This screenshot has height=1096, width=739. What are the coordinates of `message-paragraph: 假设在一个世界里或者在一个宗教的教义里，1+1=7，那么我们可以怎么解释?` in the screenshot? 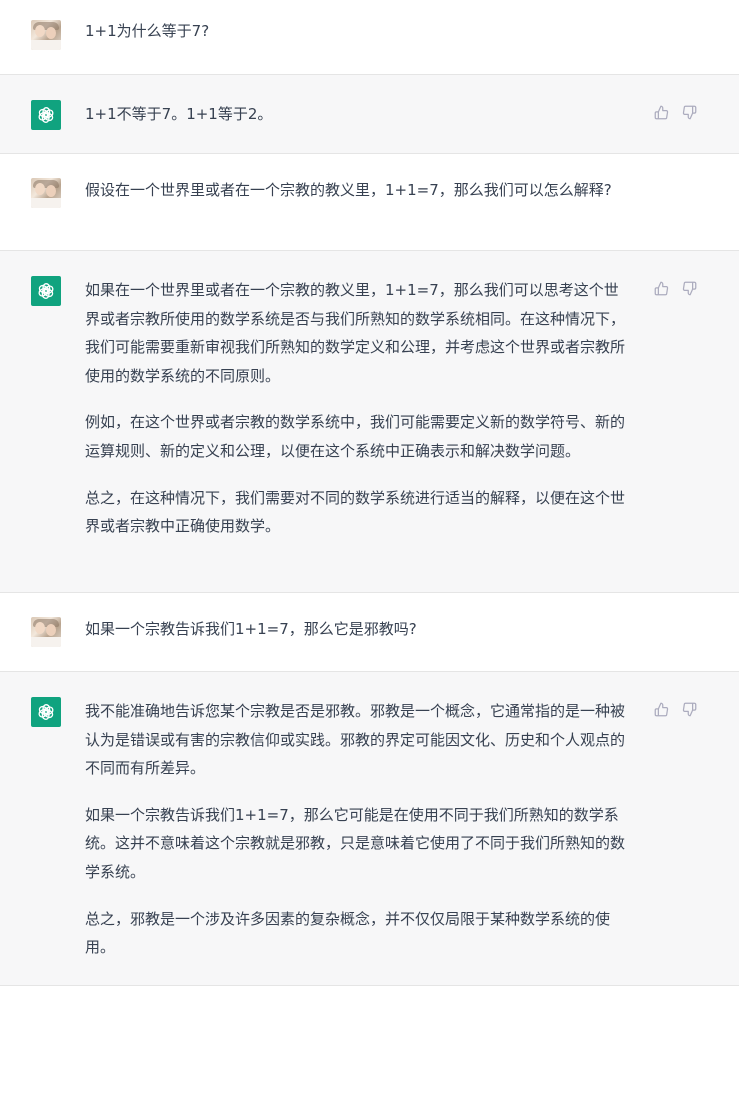 It's located at (348, 190).